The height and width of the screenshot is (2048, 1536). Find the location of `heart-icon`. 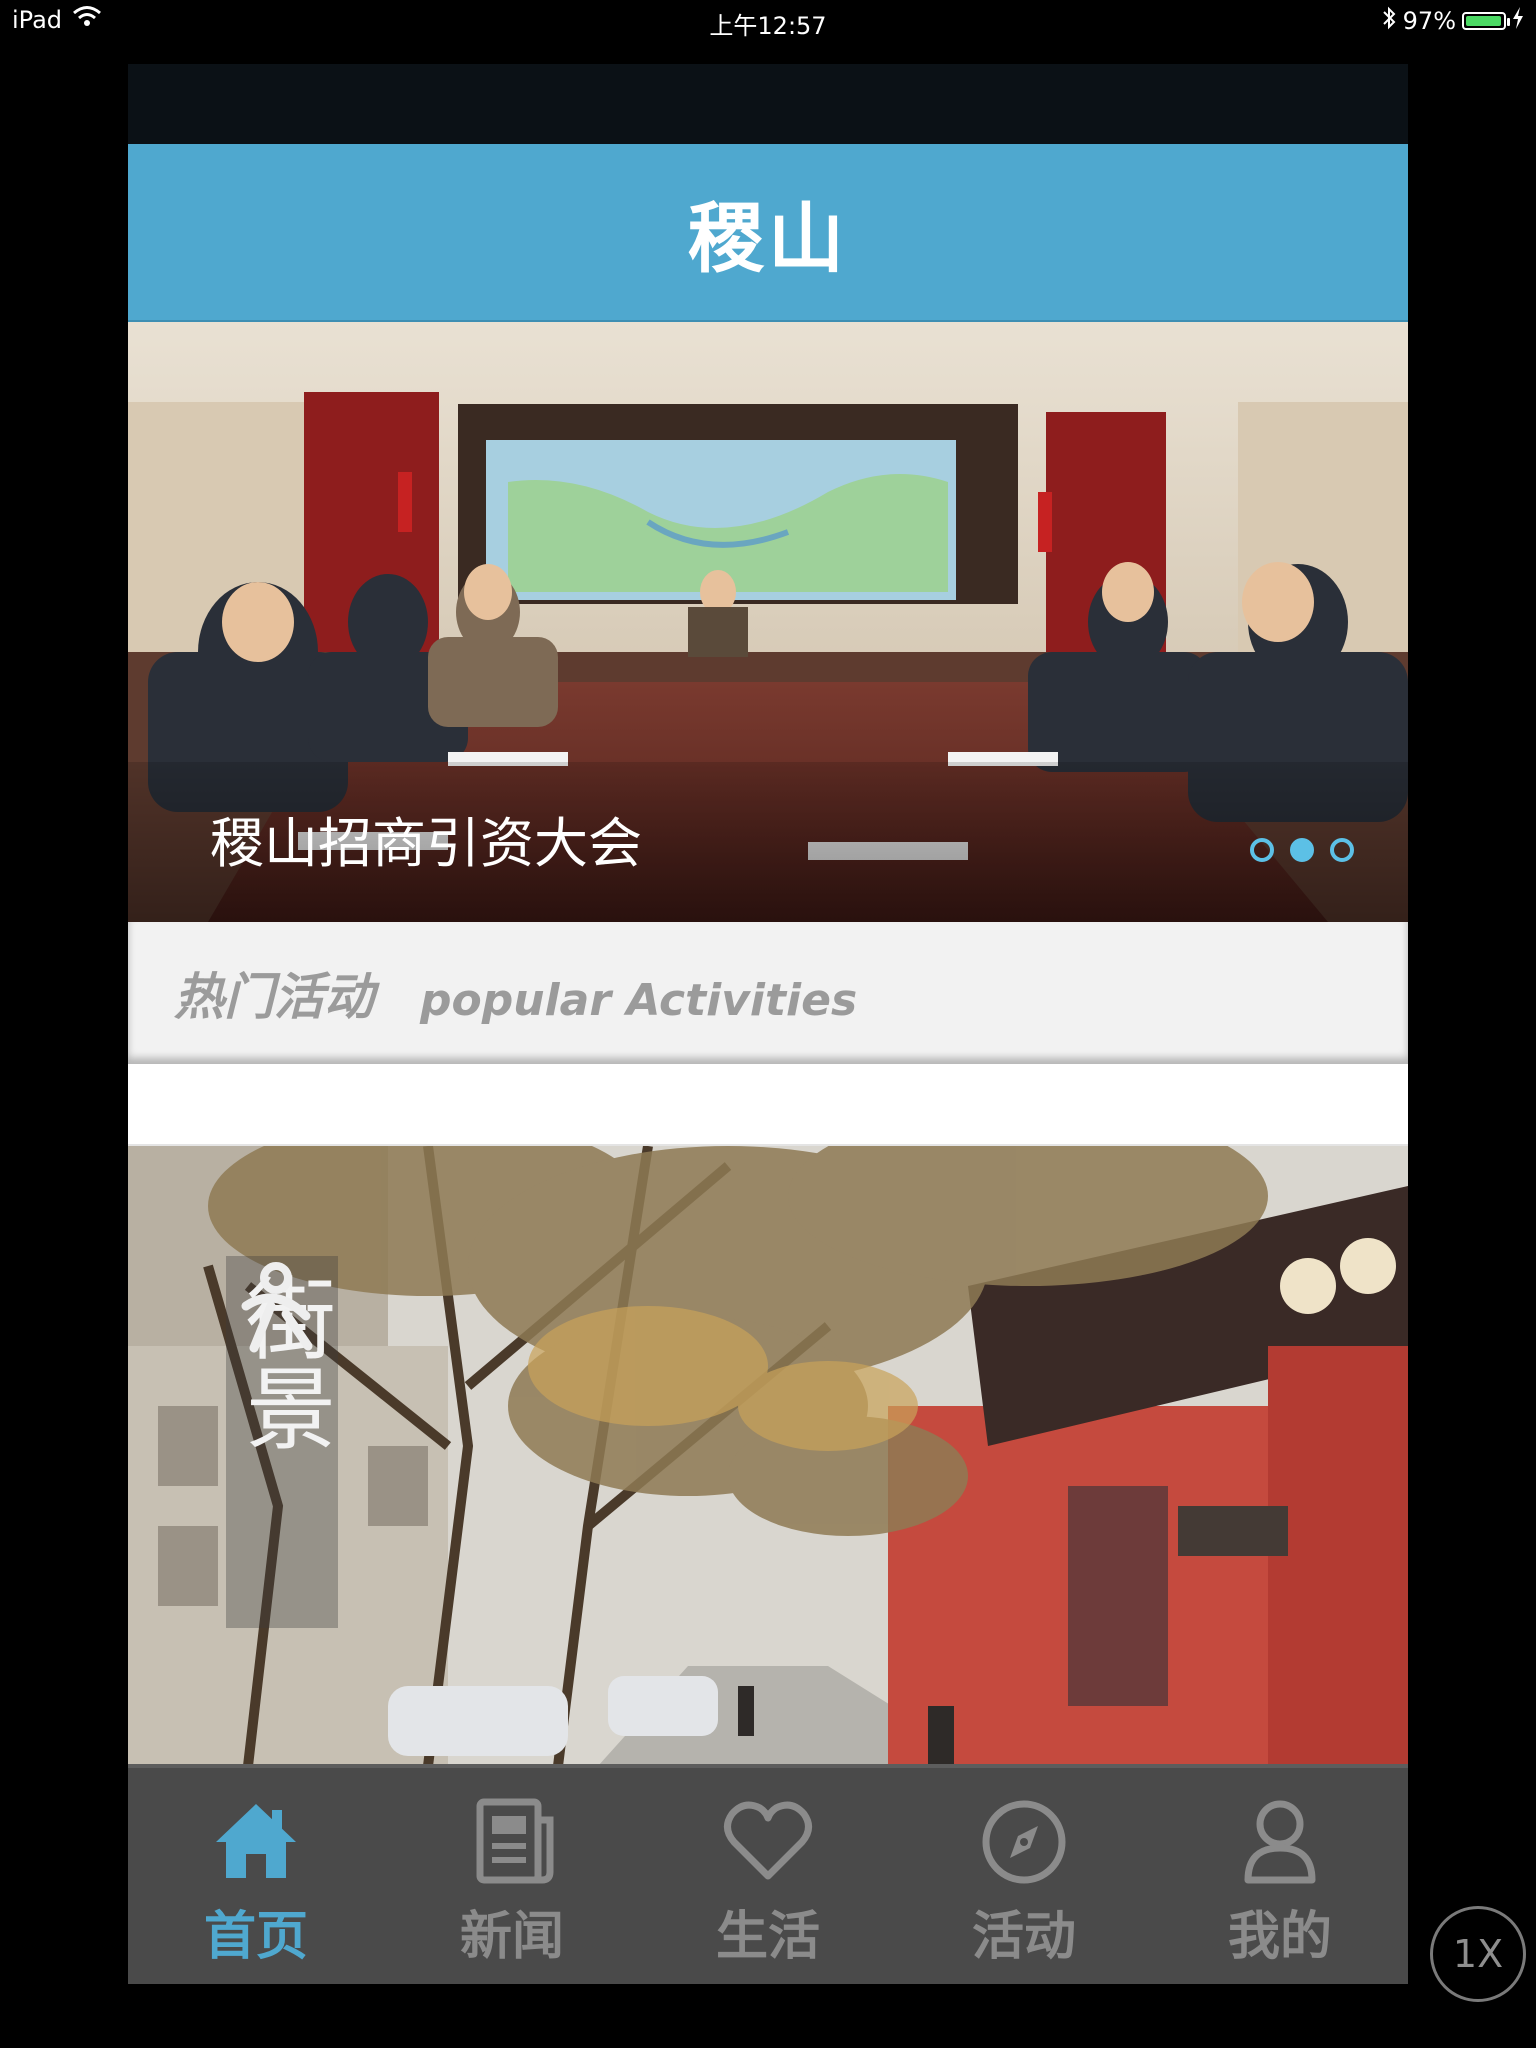

heart-icon is located at coordinates (768, 1840).